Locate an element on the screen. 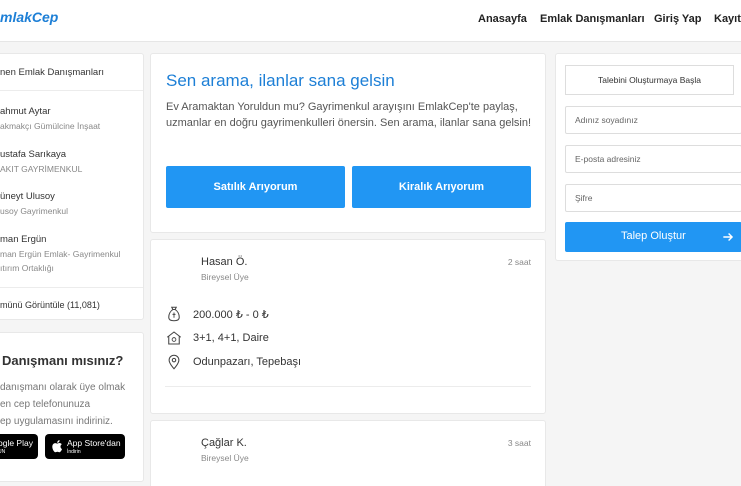 The image size is (741, 486). google-play-sublabel: UN is located at coordinates (3, 452).